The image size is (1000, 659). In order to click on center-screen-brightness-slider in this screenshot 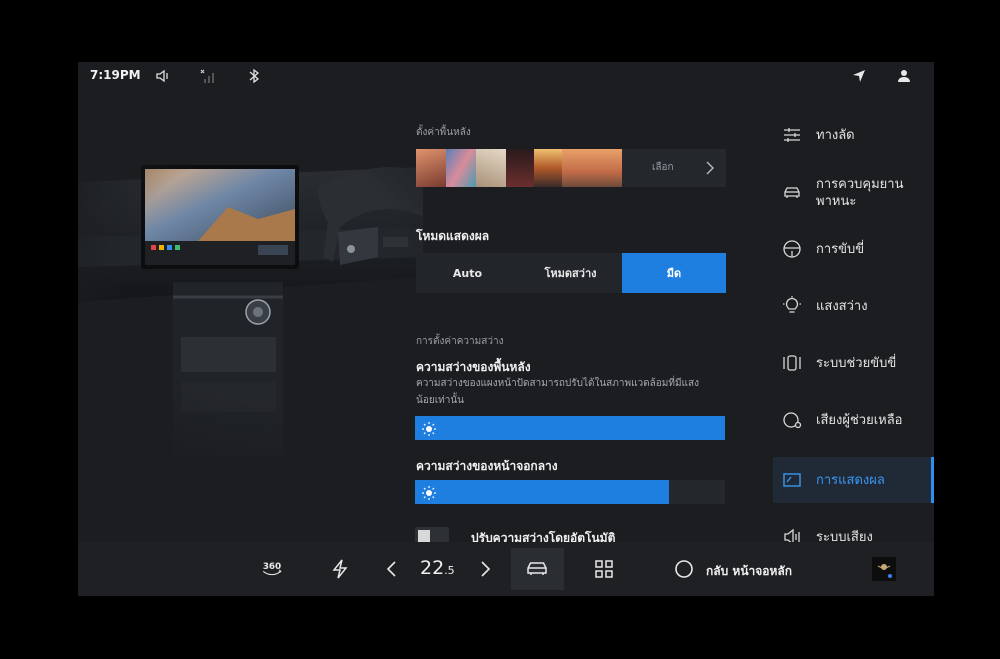, I will do `click(570, 492)`.